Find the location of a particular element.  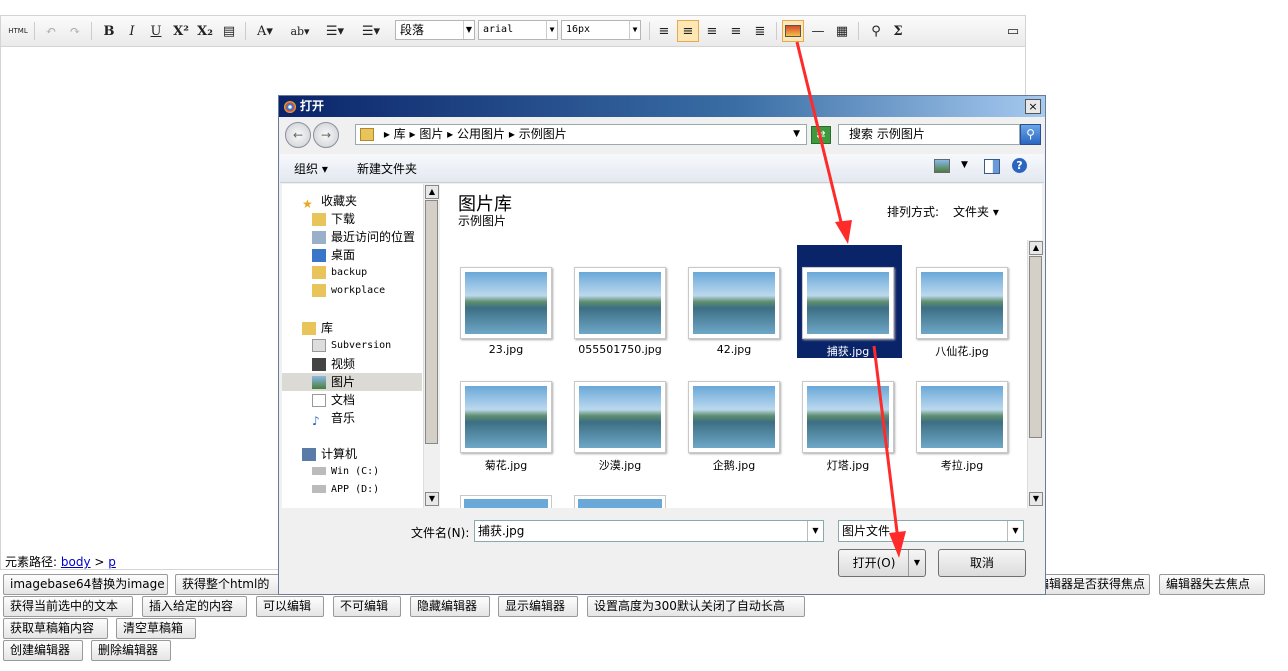

insert-content-button: 插入给定的内容 is located at coordinates (194, 606).